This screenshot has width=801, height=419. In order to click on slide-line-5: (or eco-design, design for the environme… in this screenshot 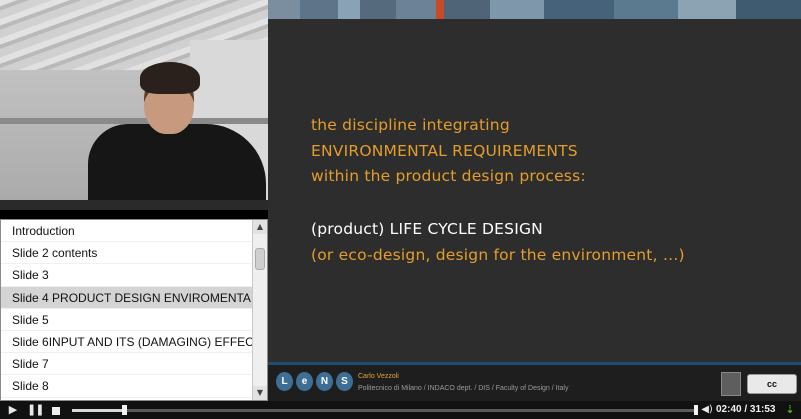, I will do `click(498, 255)`.